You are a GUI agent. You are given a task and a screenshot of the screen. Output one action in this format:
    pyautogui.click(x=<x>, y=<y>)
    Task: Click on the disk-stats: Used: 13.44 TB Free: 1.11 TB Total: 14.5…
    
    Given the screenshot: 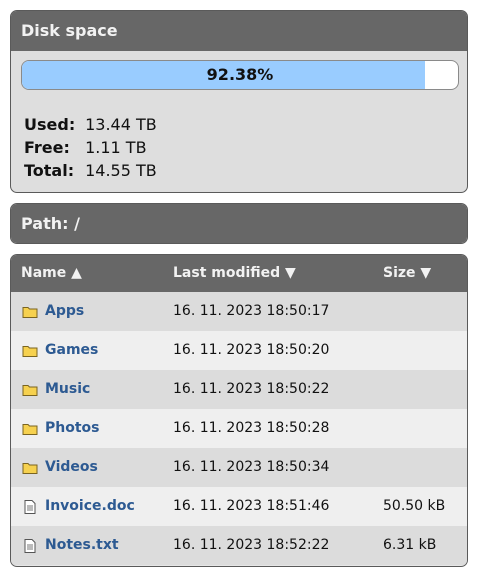 What is the action you would take?
    pyautogui.click(x=90, y=147)
    